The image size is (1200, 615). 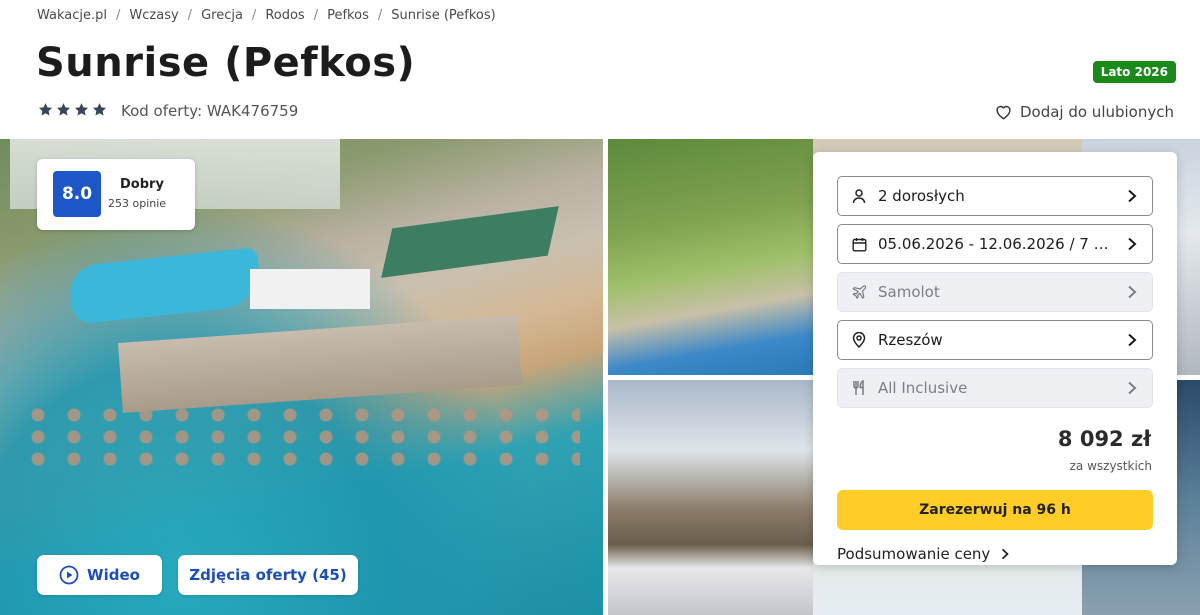 What do you see at coordinates (995, 340) in the screenshot?
I see `departure-field: Rzeszów` at bounding box center [995, 340].